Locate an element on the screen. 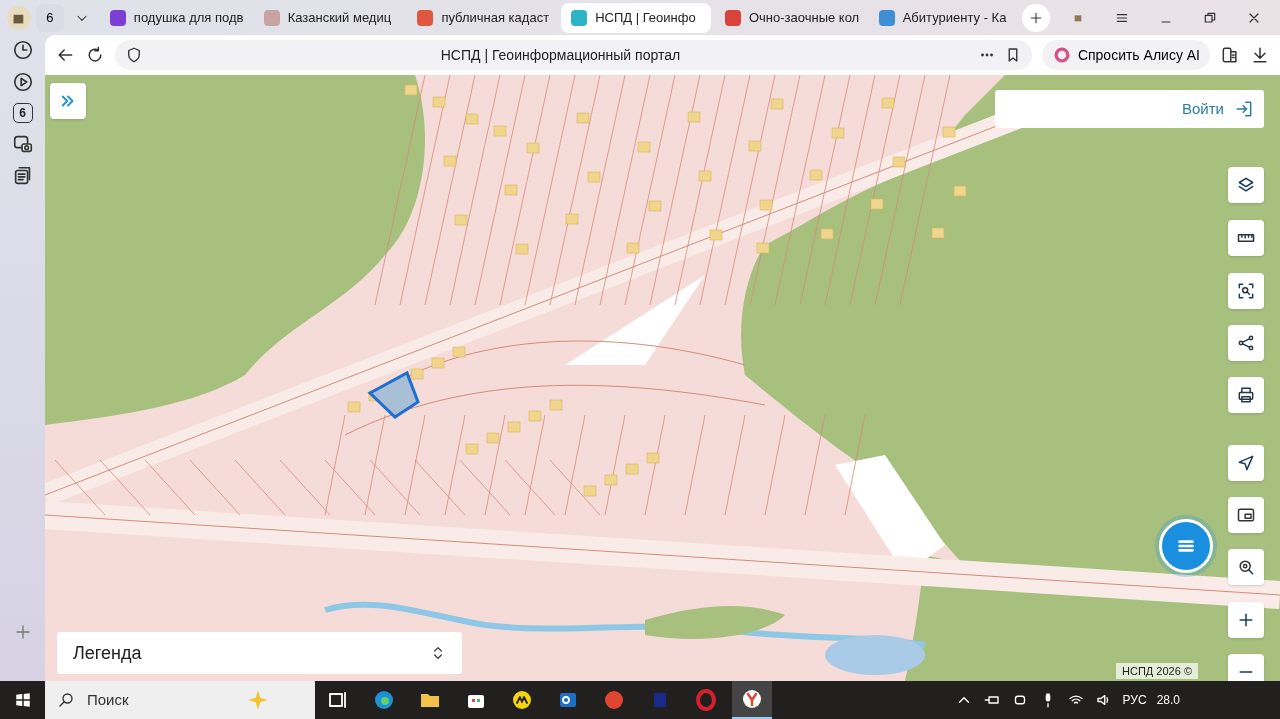  play-icon is located at coordinates (22, 82).